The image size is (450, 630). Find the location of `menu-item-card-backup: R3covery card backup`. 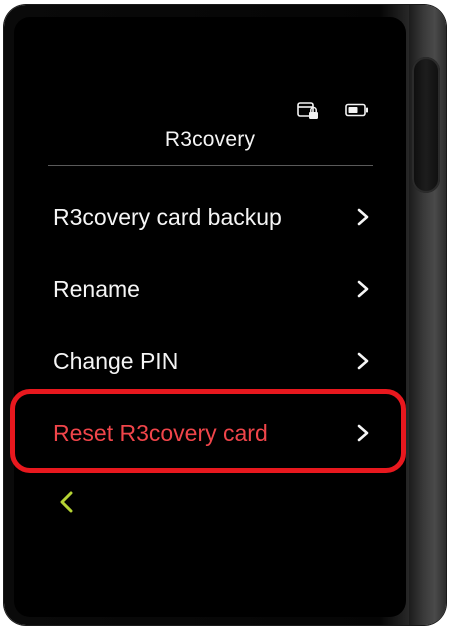

menu-item-card-backup: R3covery card backup is located at coordinates (210, 218).